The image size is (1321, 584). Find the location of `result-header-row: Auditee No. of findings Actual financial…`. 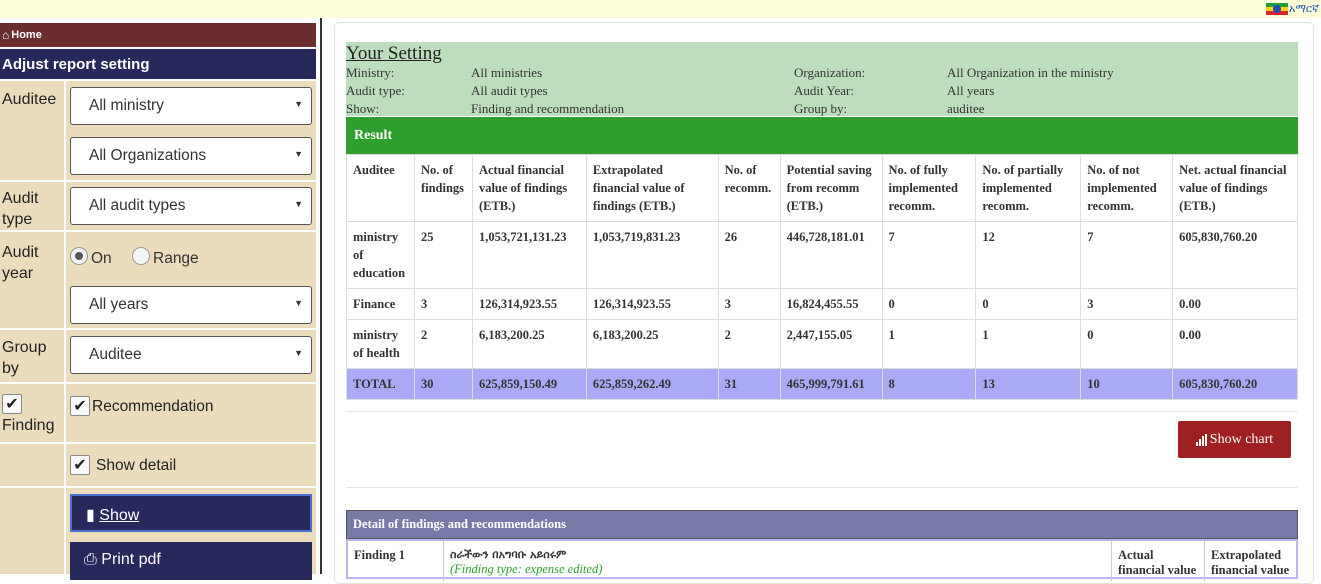

result-header-row: Auditee No. of findings Actual financial… is located at coordinates (822, 188).